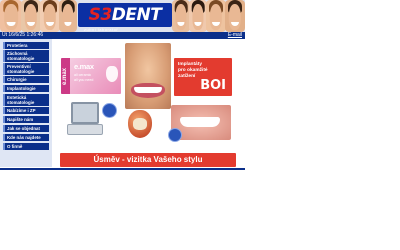 The height and width of the screenshot is (250, 400). What do you see at coordinates (26, 119) in the screenshot?
I see `sidebar-item-napiste-nam: Napište nám` at bounding box center [26, 119].